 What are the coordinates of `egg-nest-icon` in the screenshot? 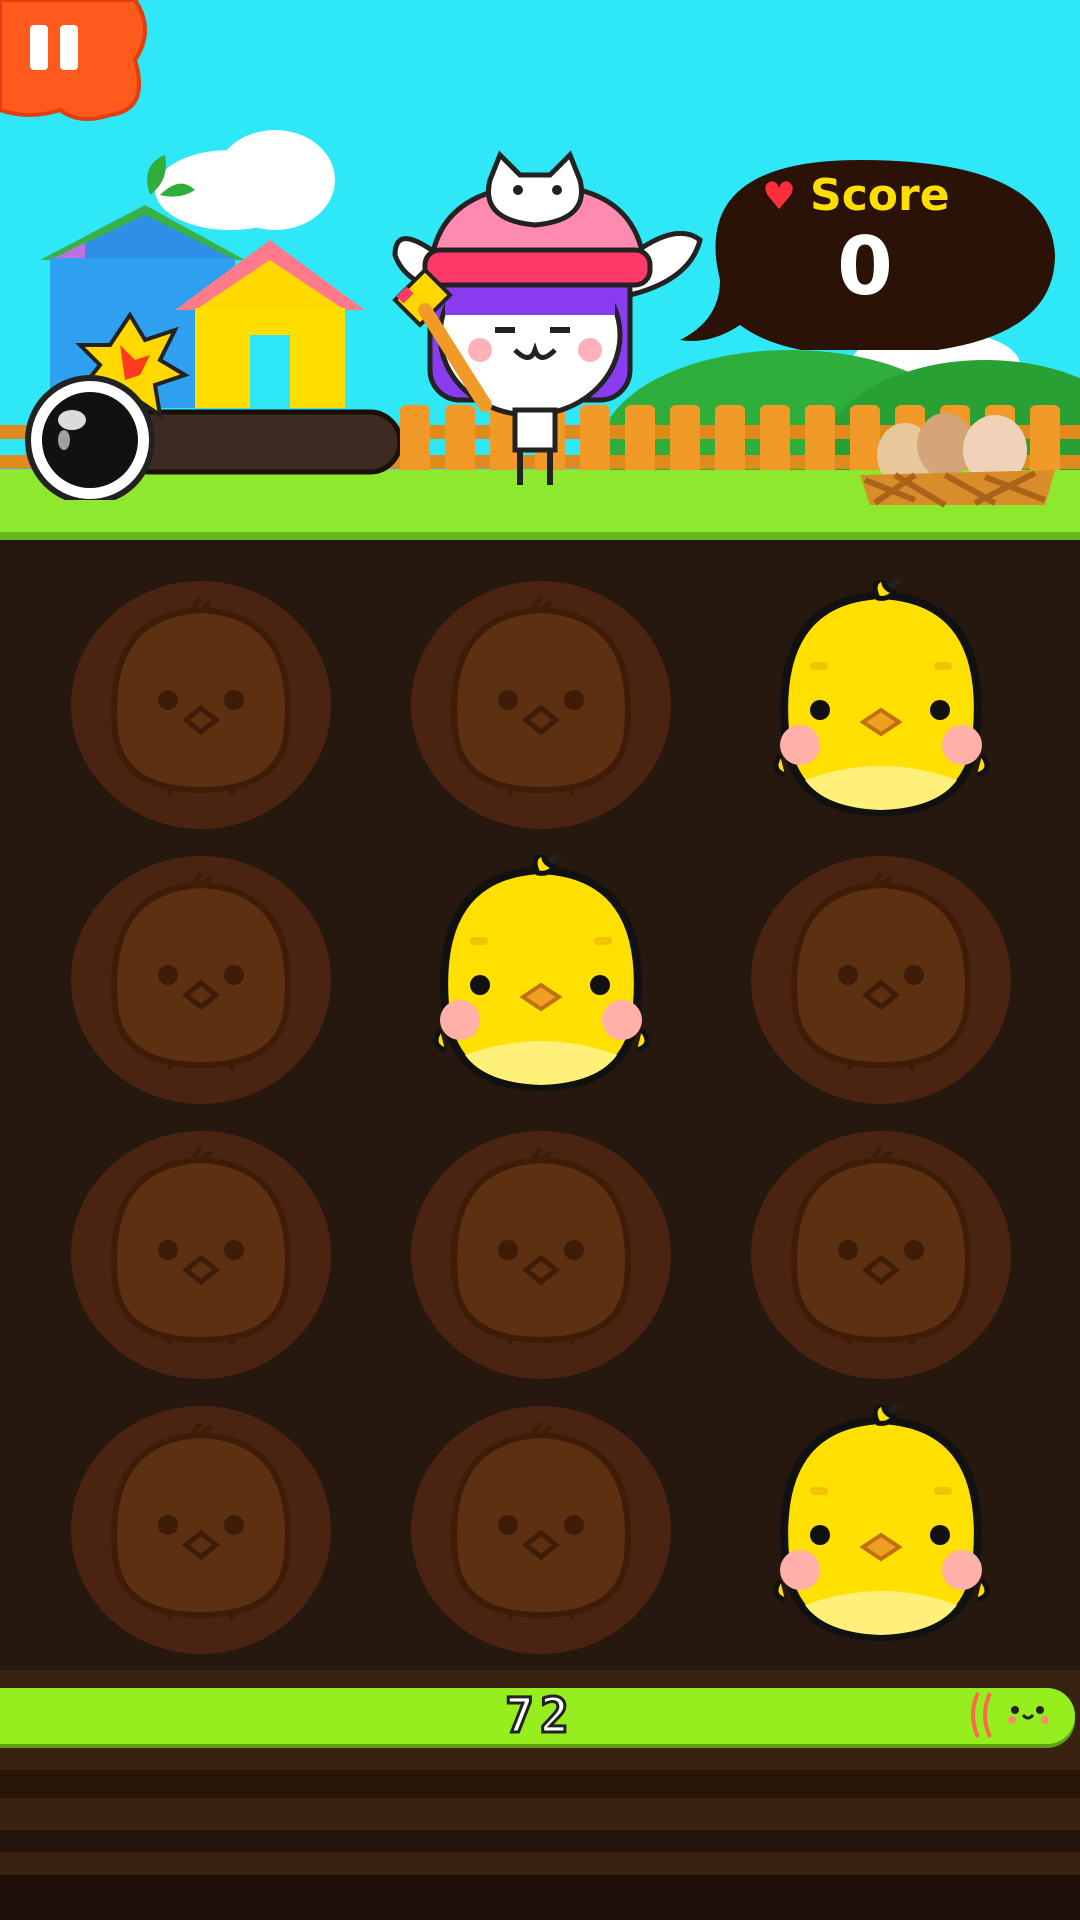 It's located at (957, 460).